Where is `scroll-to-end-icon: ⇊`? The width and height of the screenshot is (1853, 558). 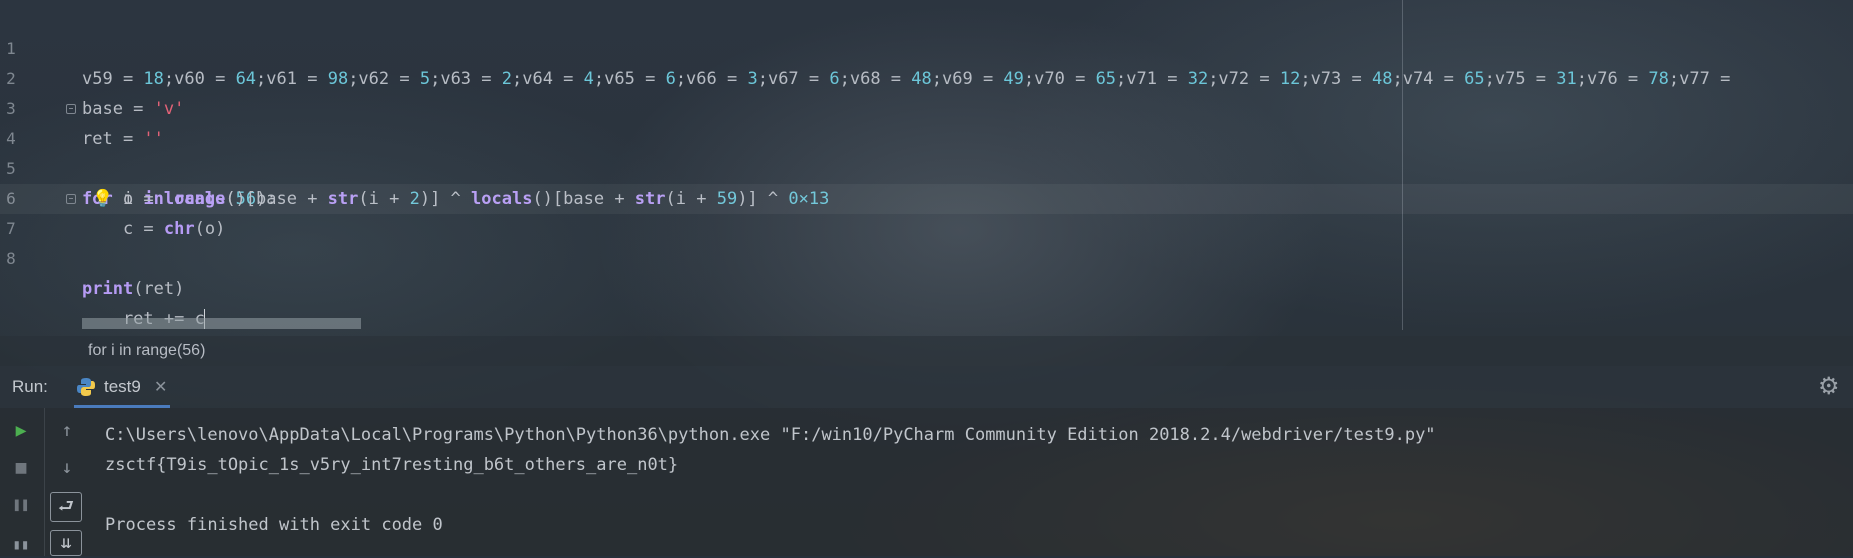 scroll-to-end-icon: ⇊ is located at coordinates (66, 543).